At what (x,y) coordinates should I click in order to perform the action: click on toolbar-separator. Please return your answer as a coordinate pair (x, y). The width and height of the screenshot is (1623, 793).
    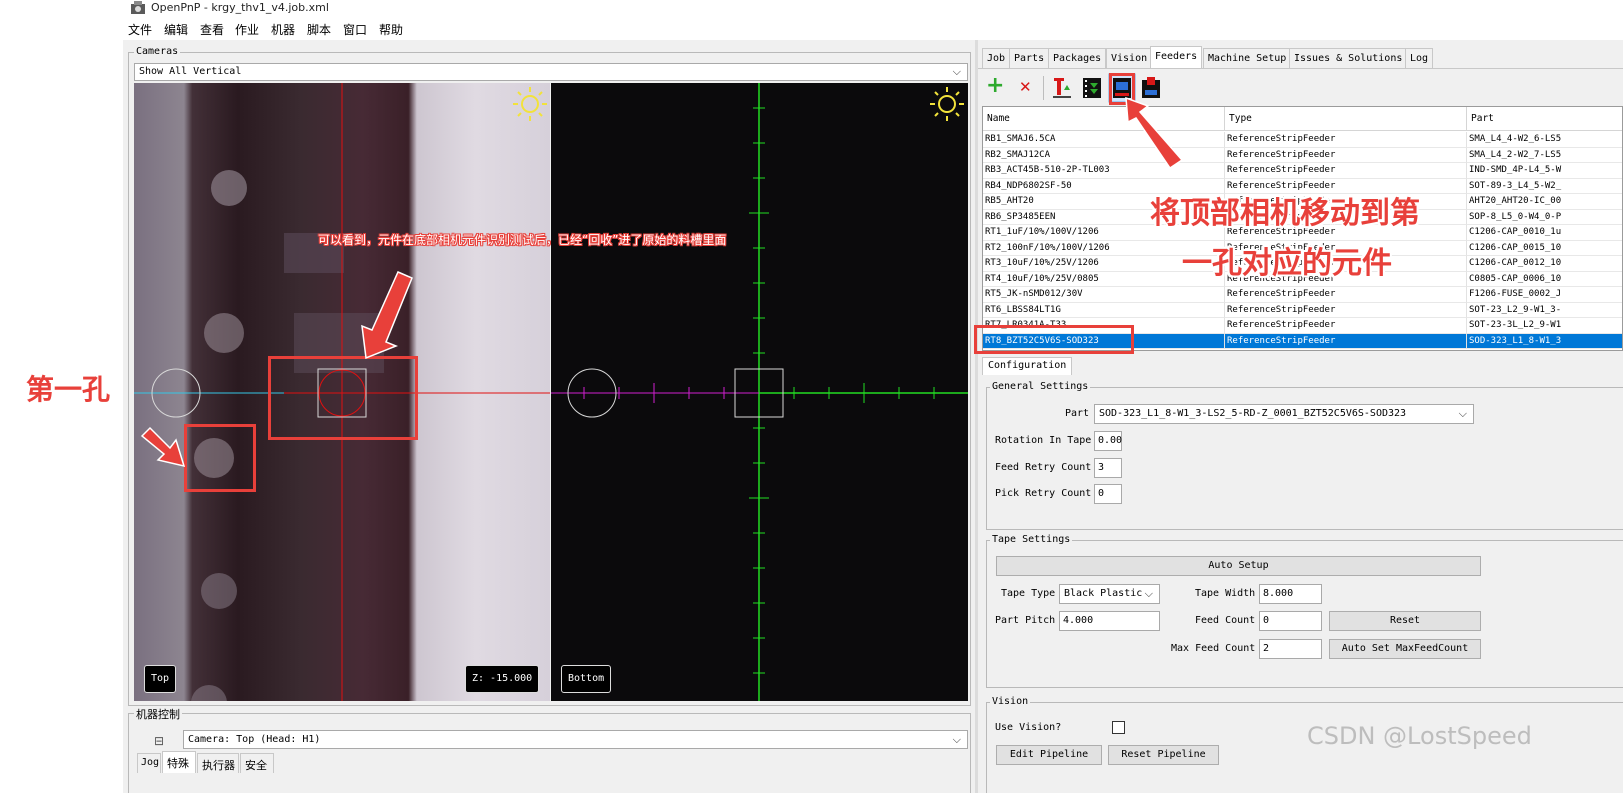
    Looking at the image, I should click on (1043, 88).